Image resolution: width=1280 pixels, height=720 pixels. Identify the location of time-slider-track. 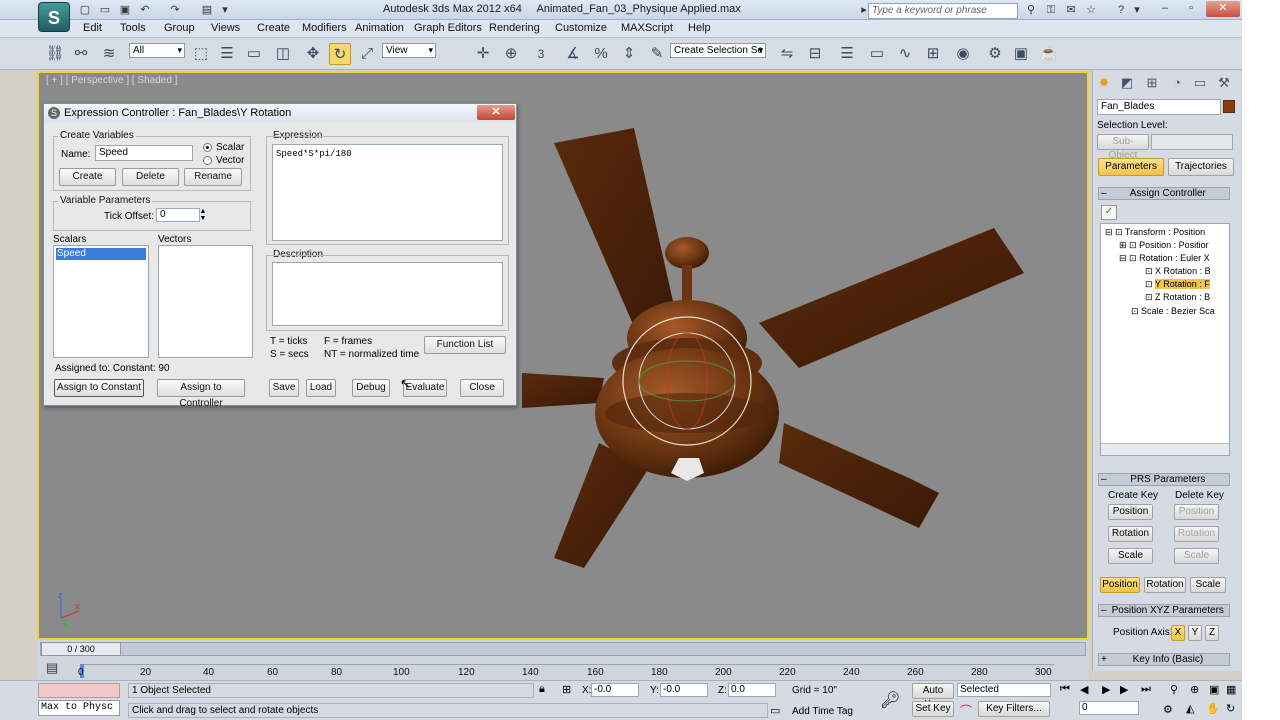
(563, 649).